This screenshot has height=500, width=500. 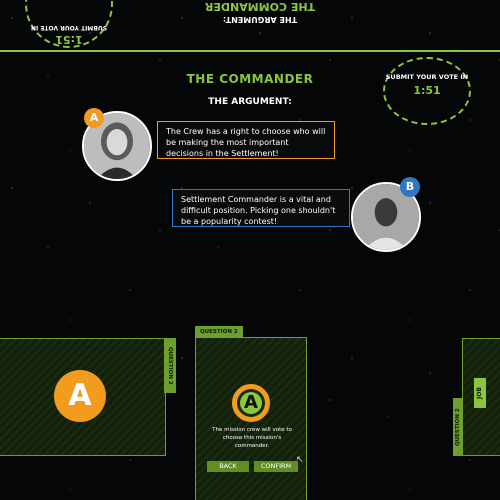 I want to click on mirrored-title-block: THE ARGUMENT: THE COMMANDER, so click(x=260, y=12).